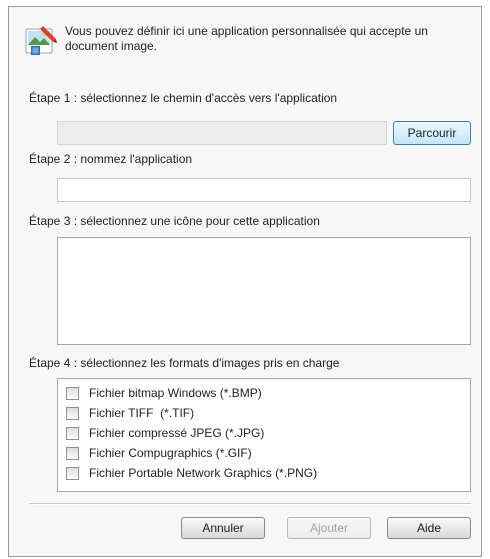 This screenshot has width=490, height=559. Describe the element at coordinates (432, 133) in the screenshot. I see `browse-button: Parcourir` at that location.